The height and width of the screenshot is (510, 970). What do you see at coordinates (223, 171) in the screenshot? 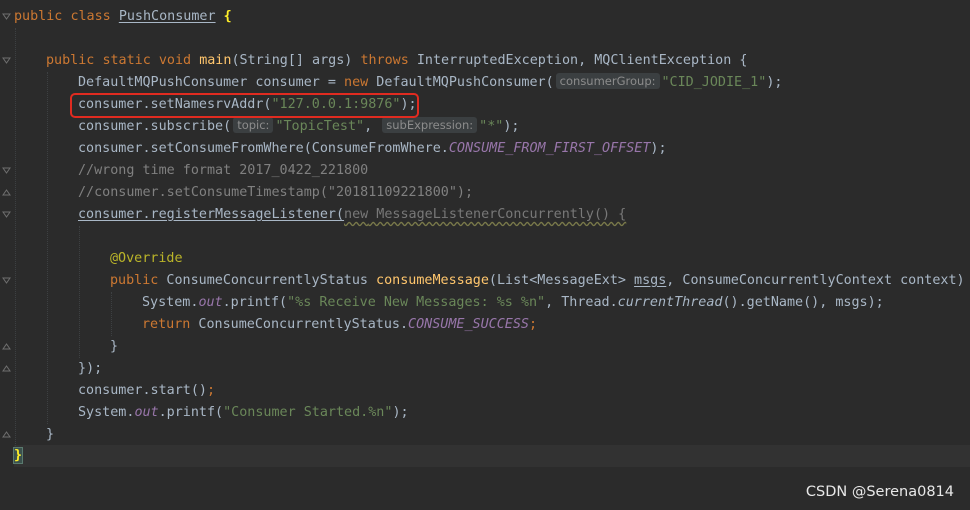
I see `code-line-comment: //wrong time format 2017_0422_221800` at bounding box center [223, 171].